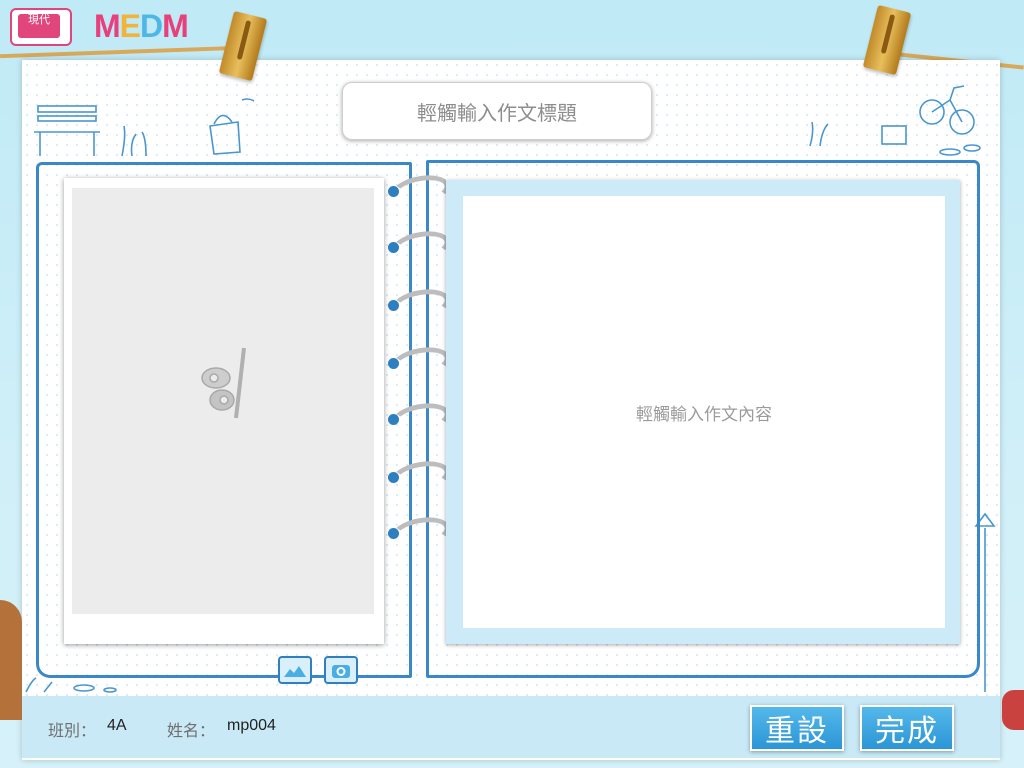 The height and width of the screenshot is (768, 1024). I want to click on medm-letter-2: E, so click(130, 26).